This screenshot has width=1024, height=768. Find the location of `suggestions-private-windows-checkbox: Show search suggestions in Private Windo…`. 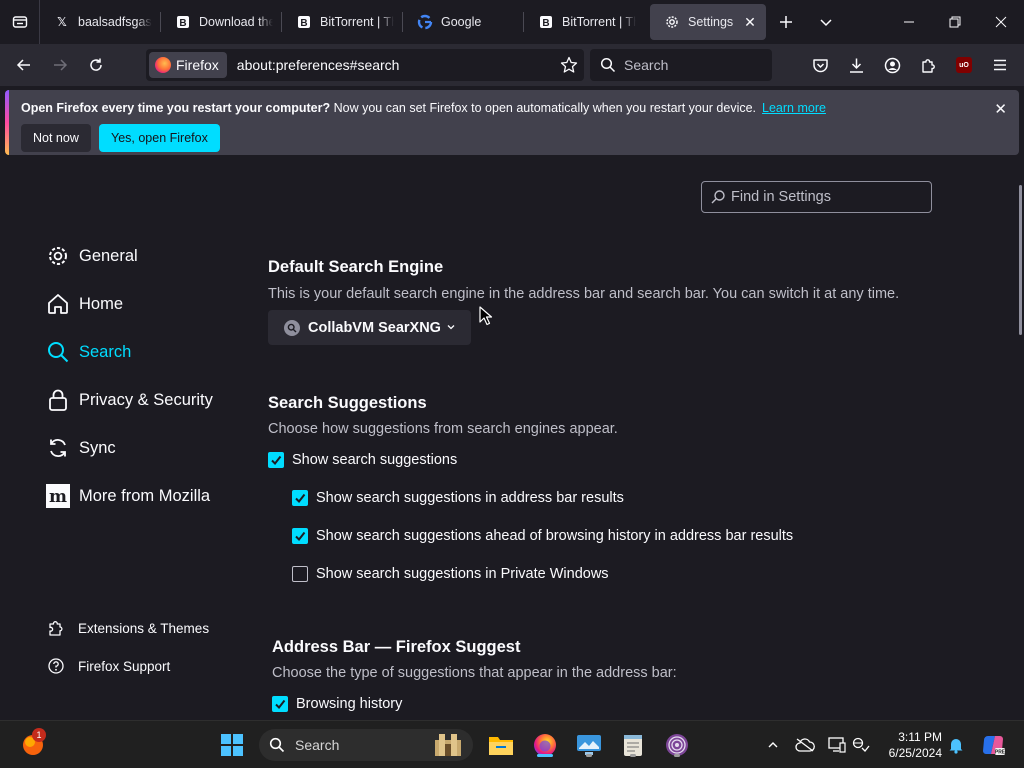

suggestions-private-windows-checkbox: Show search suggestions in Private Windo… is located at coordinates (450, 574).